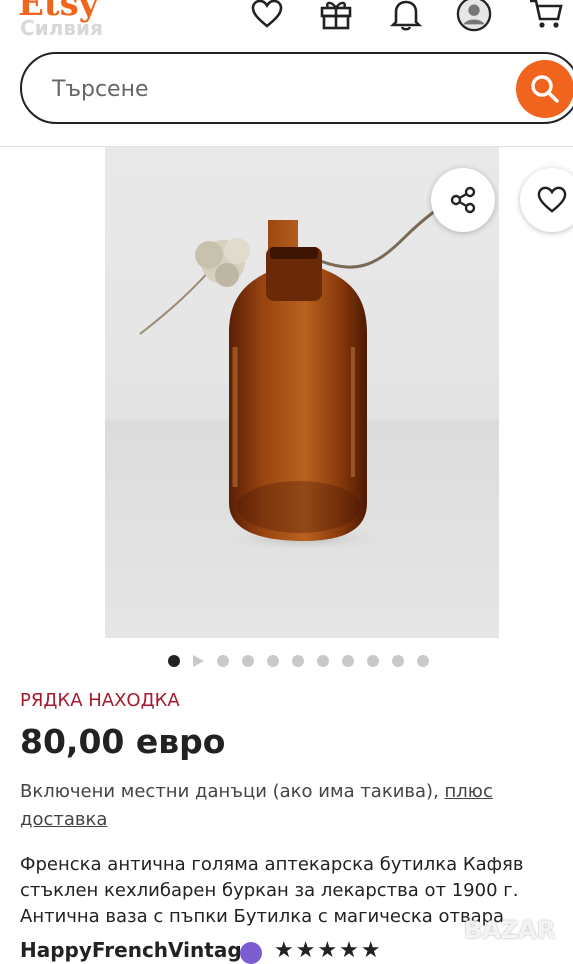 The height and width of the screenshot is (964, 573). What do you see at coordinates (229, 791) in the screenshot?
I see `tax-text: Включени местни данъци (ако има такива),` at bounding box center [229, 791].